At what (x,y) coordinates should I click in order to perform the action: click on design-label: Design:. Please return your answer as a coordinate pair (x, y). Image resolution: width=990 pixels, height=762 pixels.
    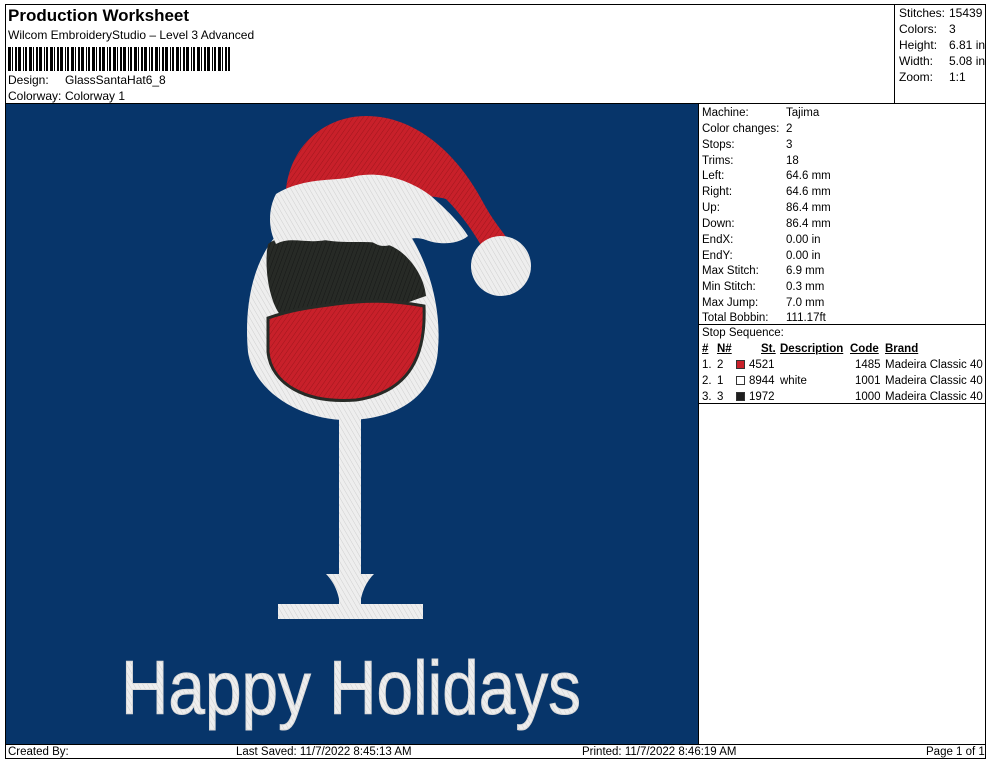
    Looking at the image, I should click on (28, 80).